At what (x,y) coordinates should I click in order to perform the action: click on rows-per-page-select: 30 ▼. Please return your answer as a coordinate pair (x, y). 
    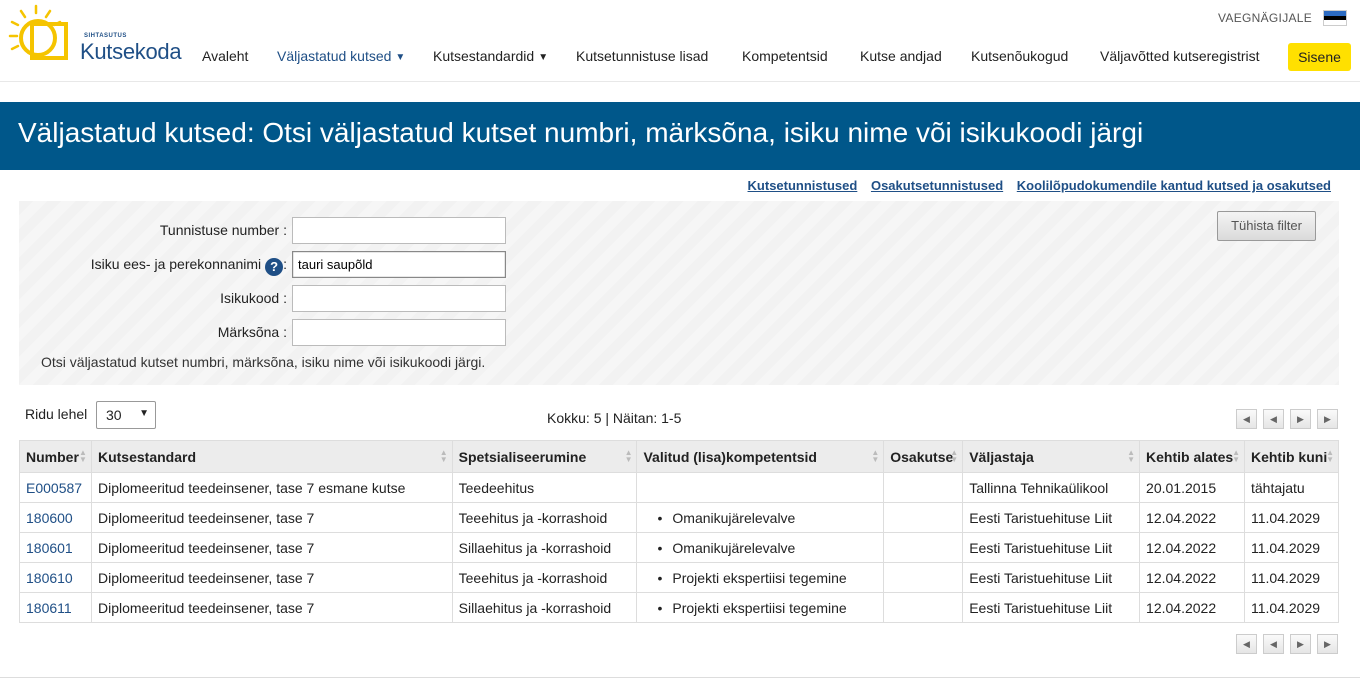
    Looking at the image, I should click on (126, 415).